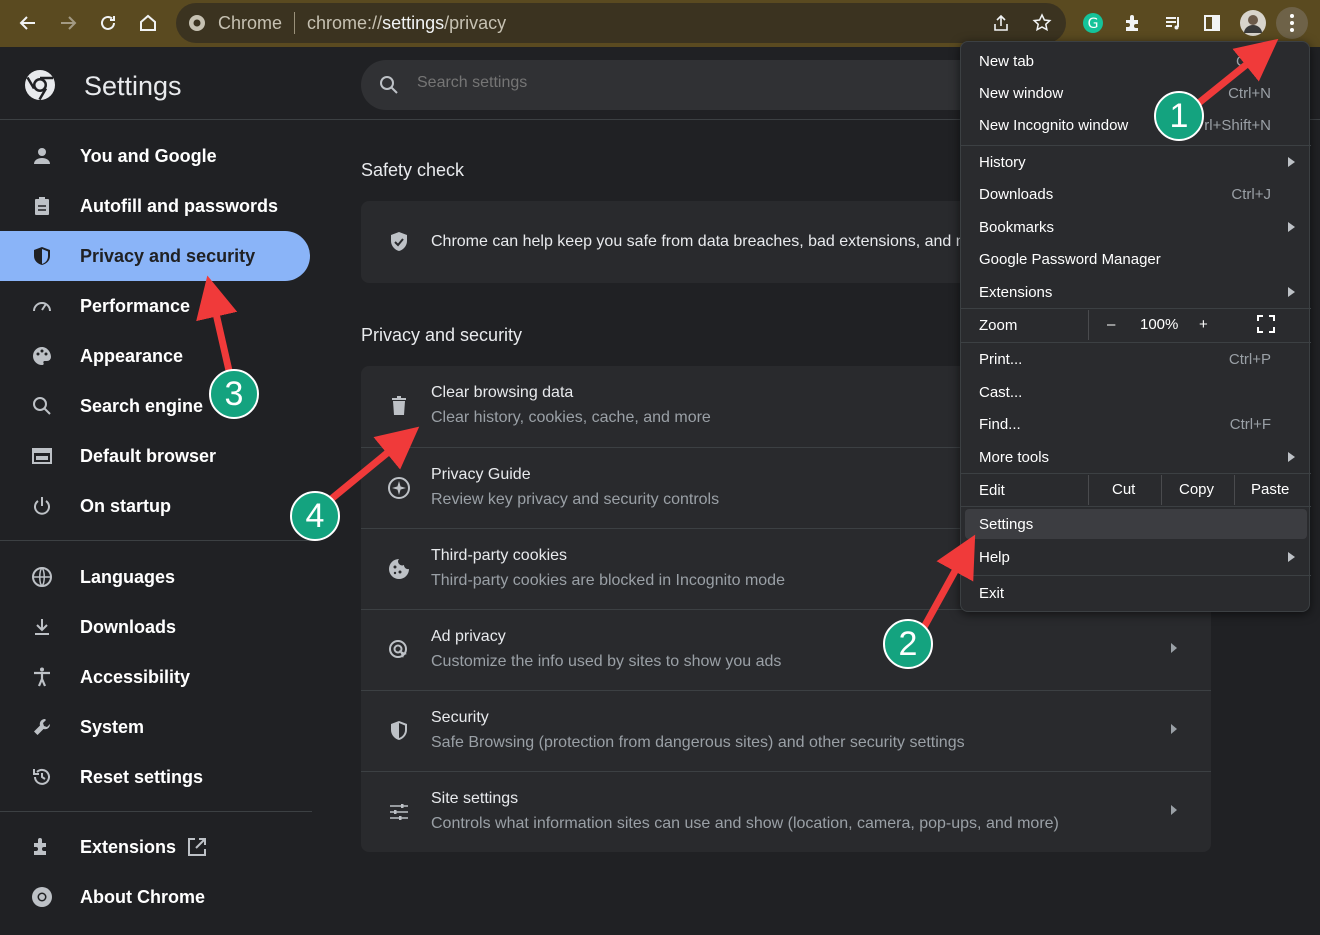  I want to click on menu-item-settings: Settings, so click(1136, 524).